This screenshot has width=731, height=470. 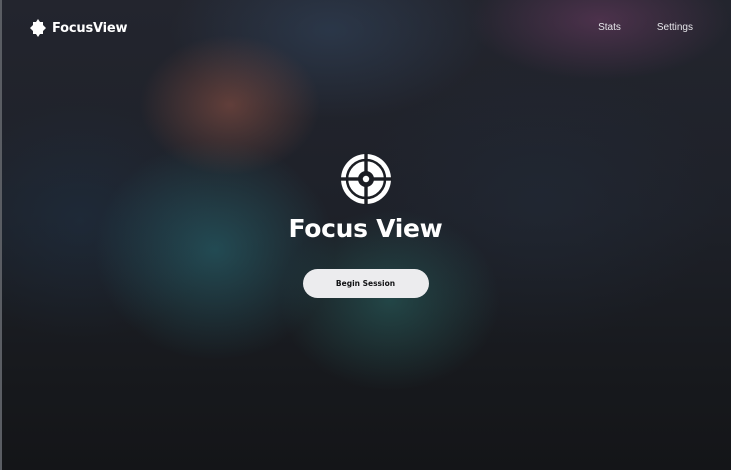 What do you see at coordinates (675, 27) in the screenshot?
I see `nav-link-settings: Settings` at bounding box center [675, 27].